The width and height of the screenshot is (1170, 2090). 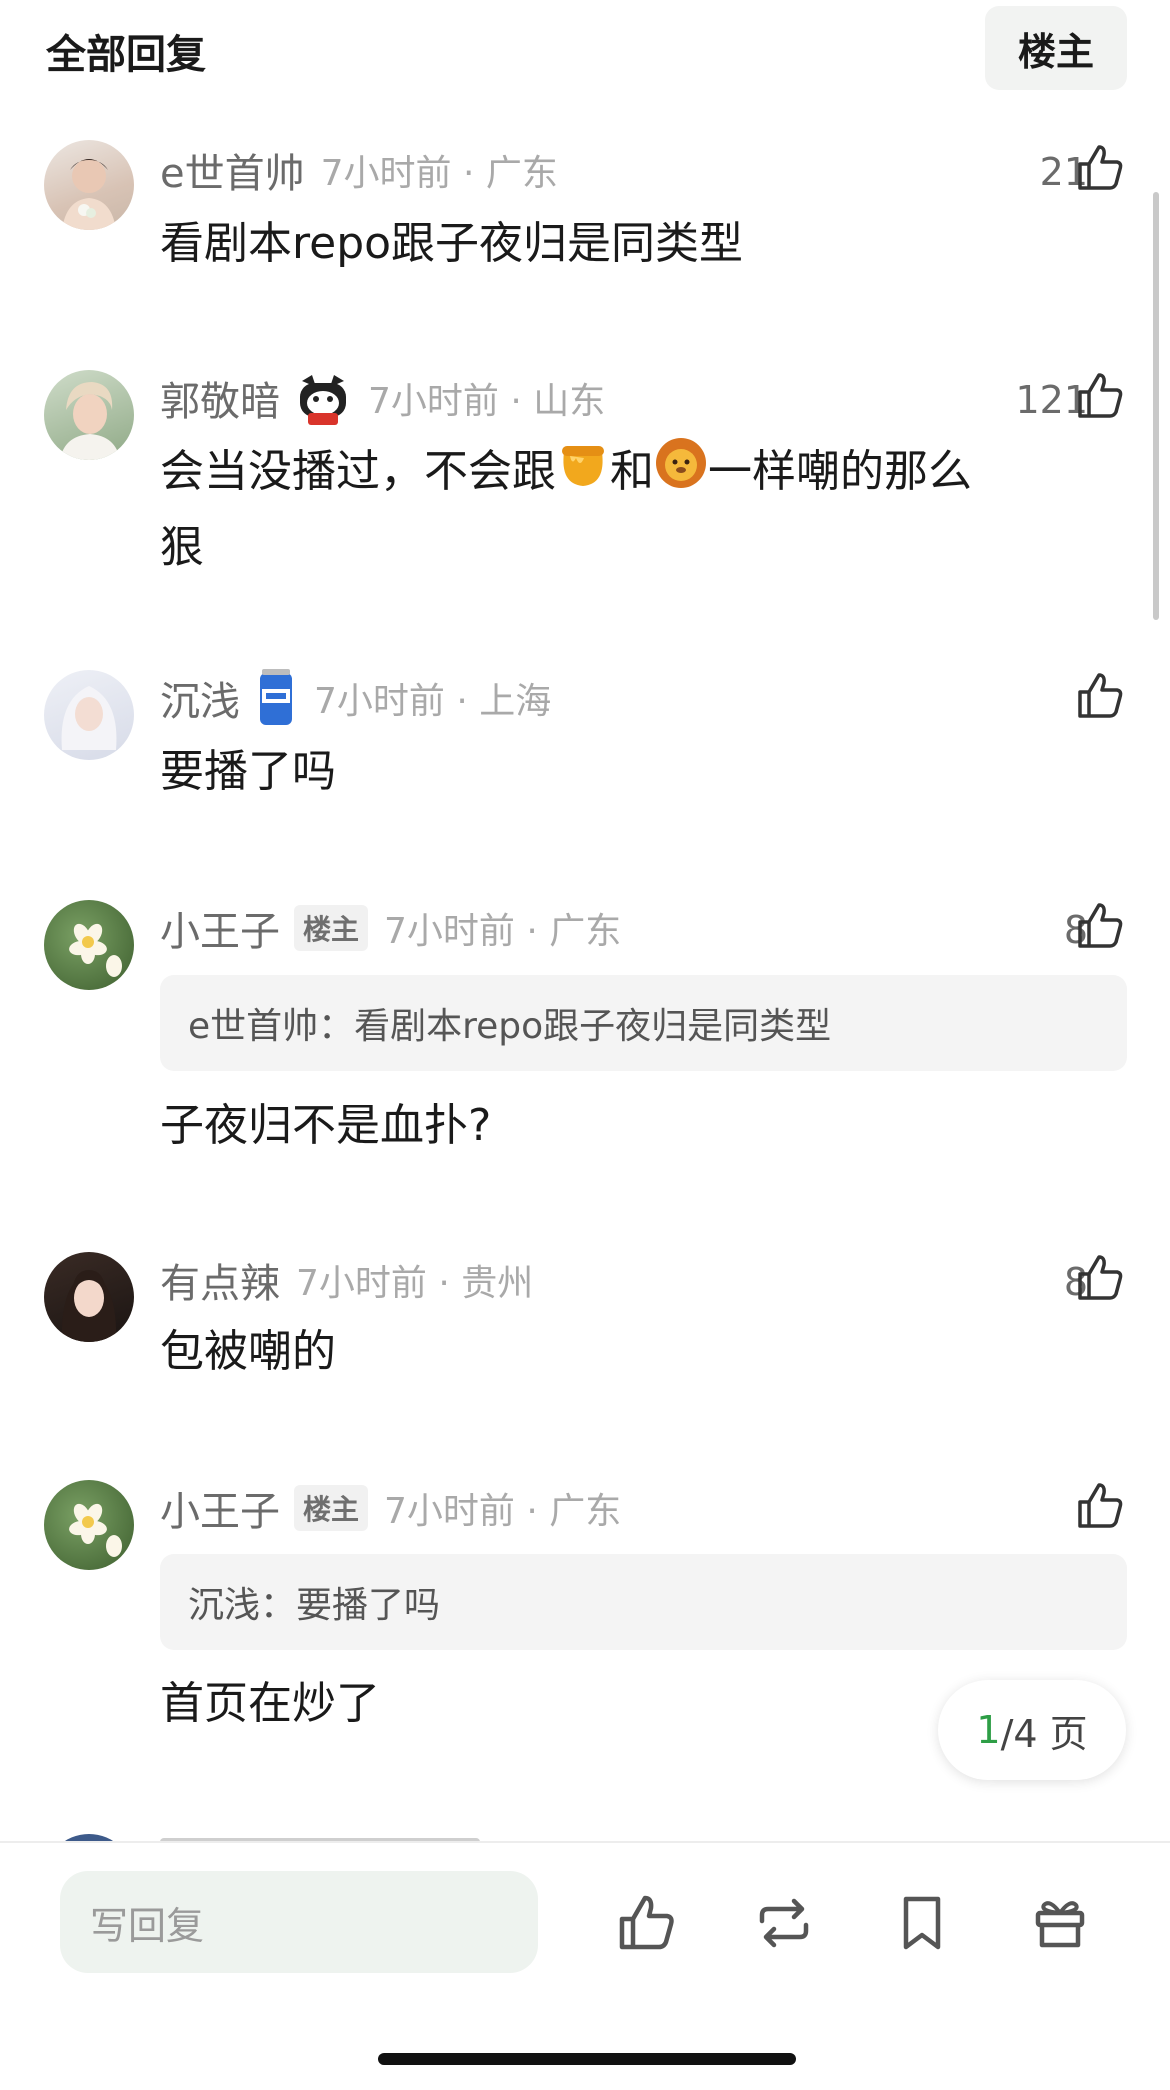 I want to click on comment-text-part: 会当没播过，不会跟, so click(x=358, y=471).